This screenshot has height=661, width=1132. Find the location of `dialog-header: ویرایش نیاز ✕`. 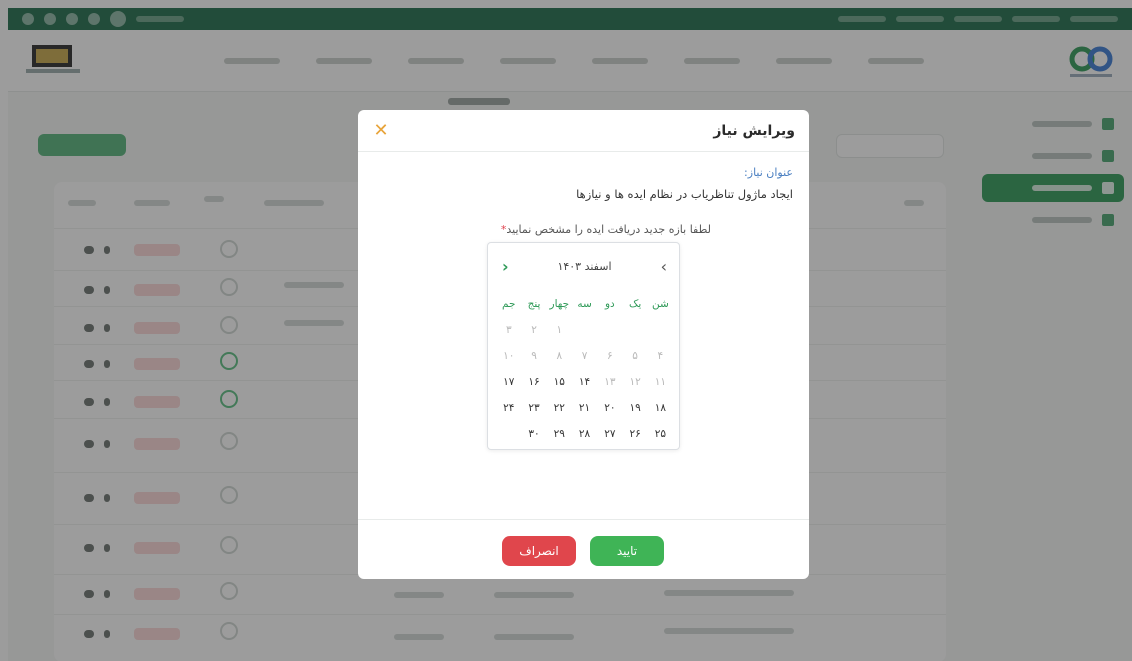

dialog-header: ویرایش نیاز ✕ is located at coordinates (583, 131).